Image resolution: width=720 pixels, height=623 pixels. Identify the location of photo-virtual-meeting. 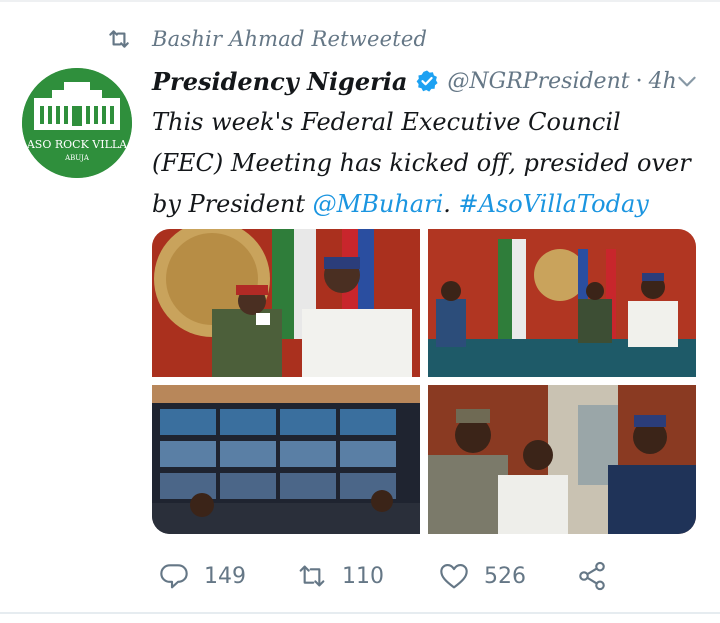
(286, 459).